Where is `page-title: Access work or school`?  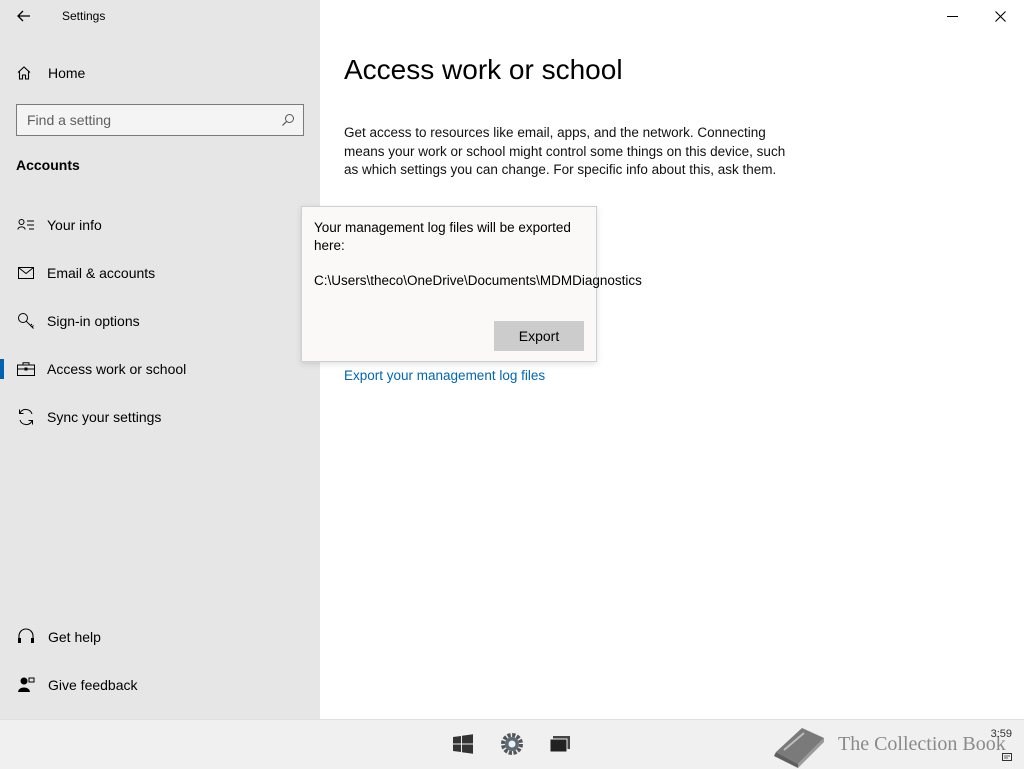 page-title: Access work or school is located at coordinates (483, 69).